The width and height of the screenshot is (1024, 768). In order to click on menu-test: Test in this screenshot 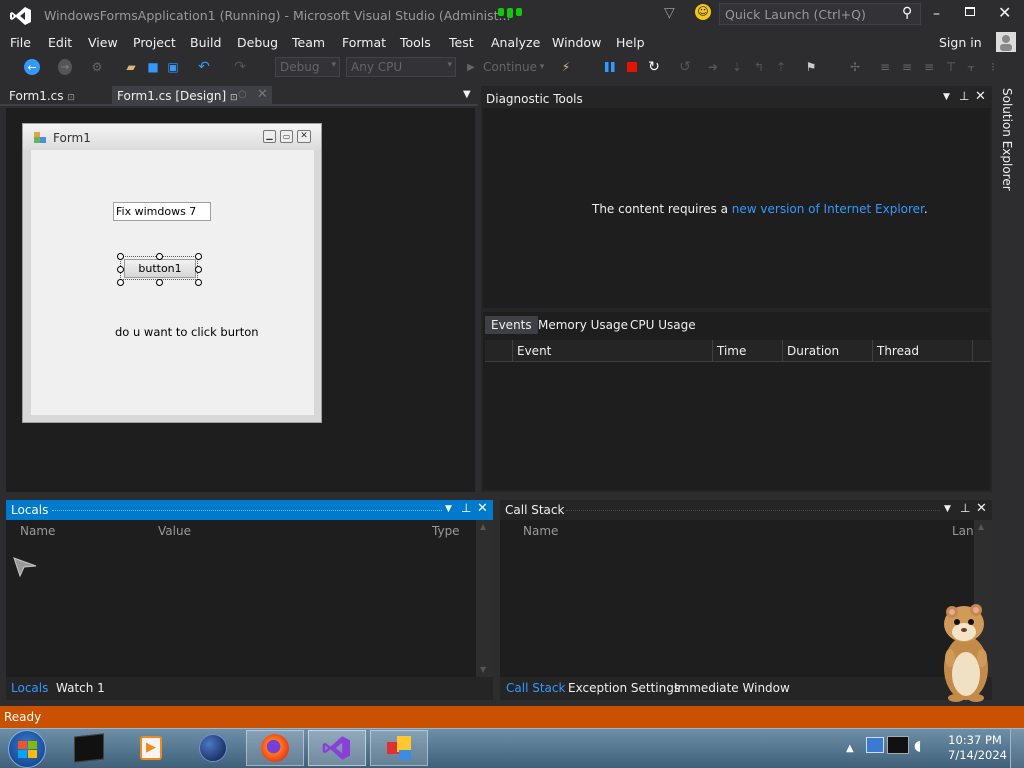, I will do `click(461, 42)`.